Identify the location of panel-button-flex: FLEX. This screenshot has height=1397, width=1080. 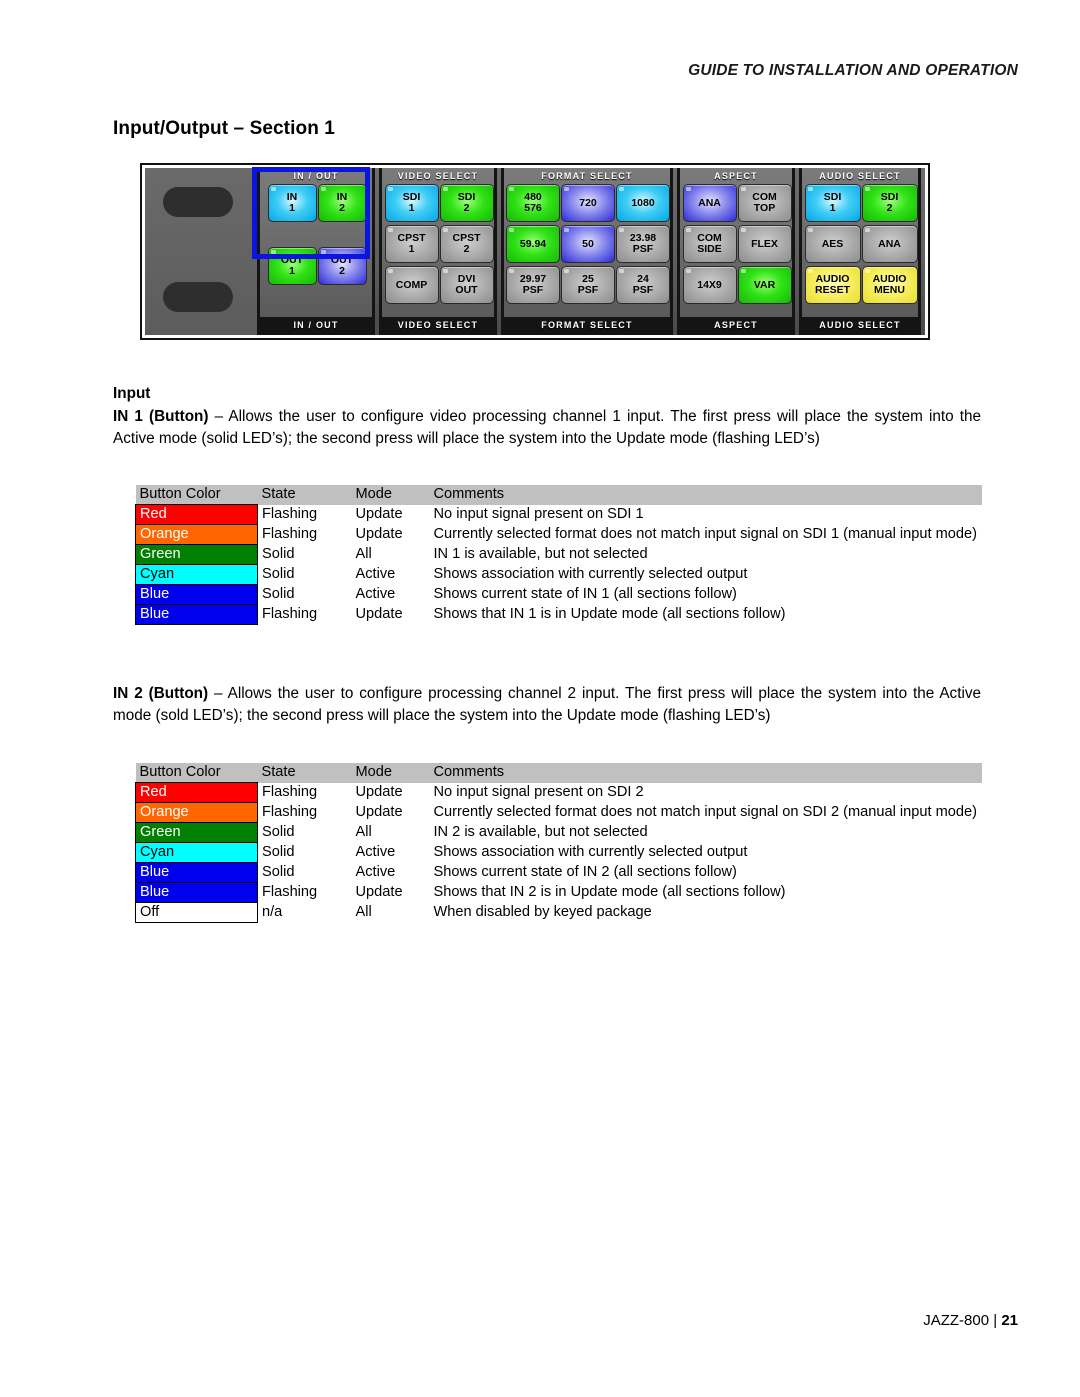
(764, 244).